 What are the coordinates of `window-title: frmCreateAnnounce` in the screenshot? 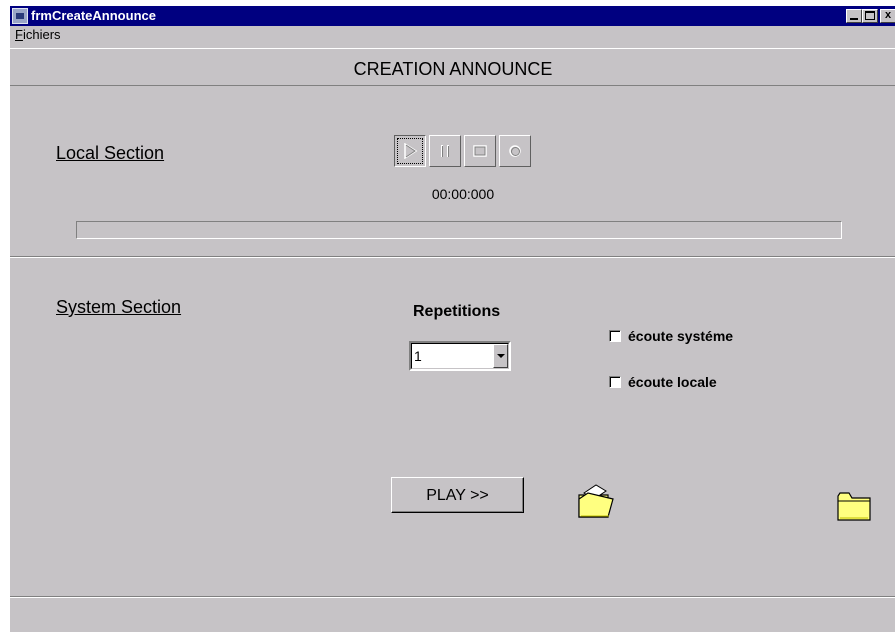 It's located at (93, 15).